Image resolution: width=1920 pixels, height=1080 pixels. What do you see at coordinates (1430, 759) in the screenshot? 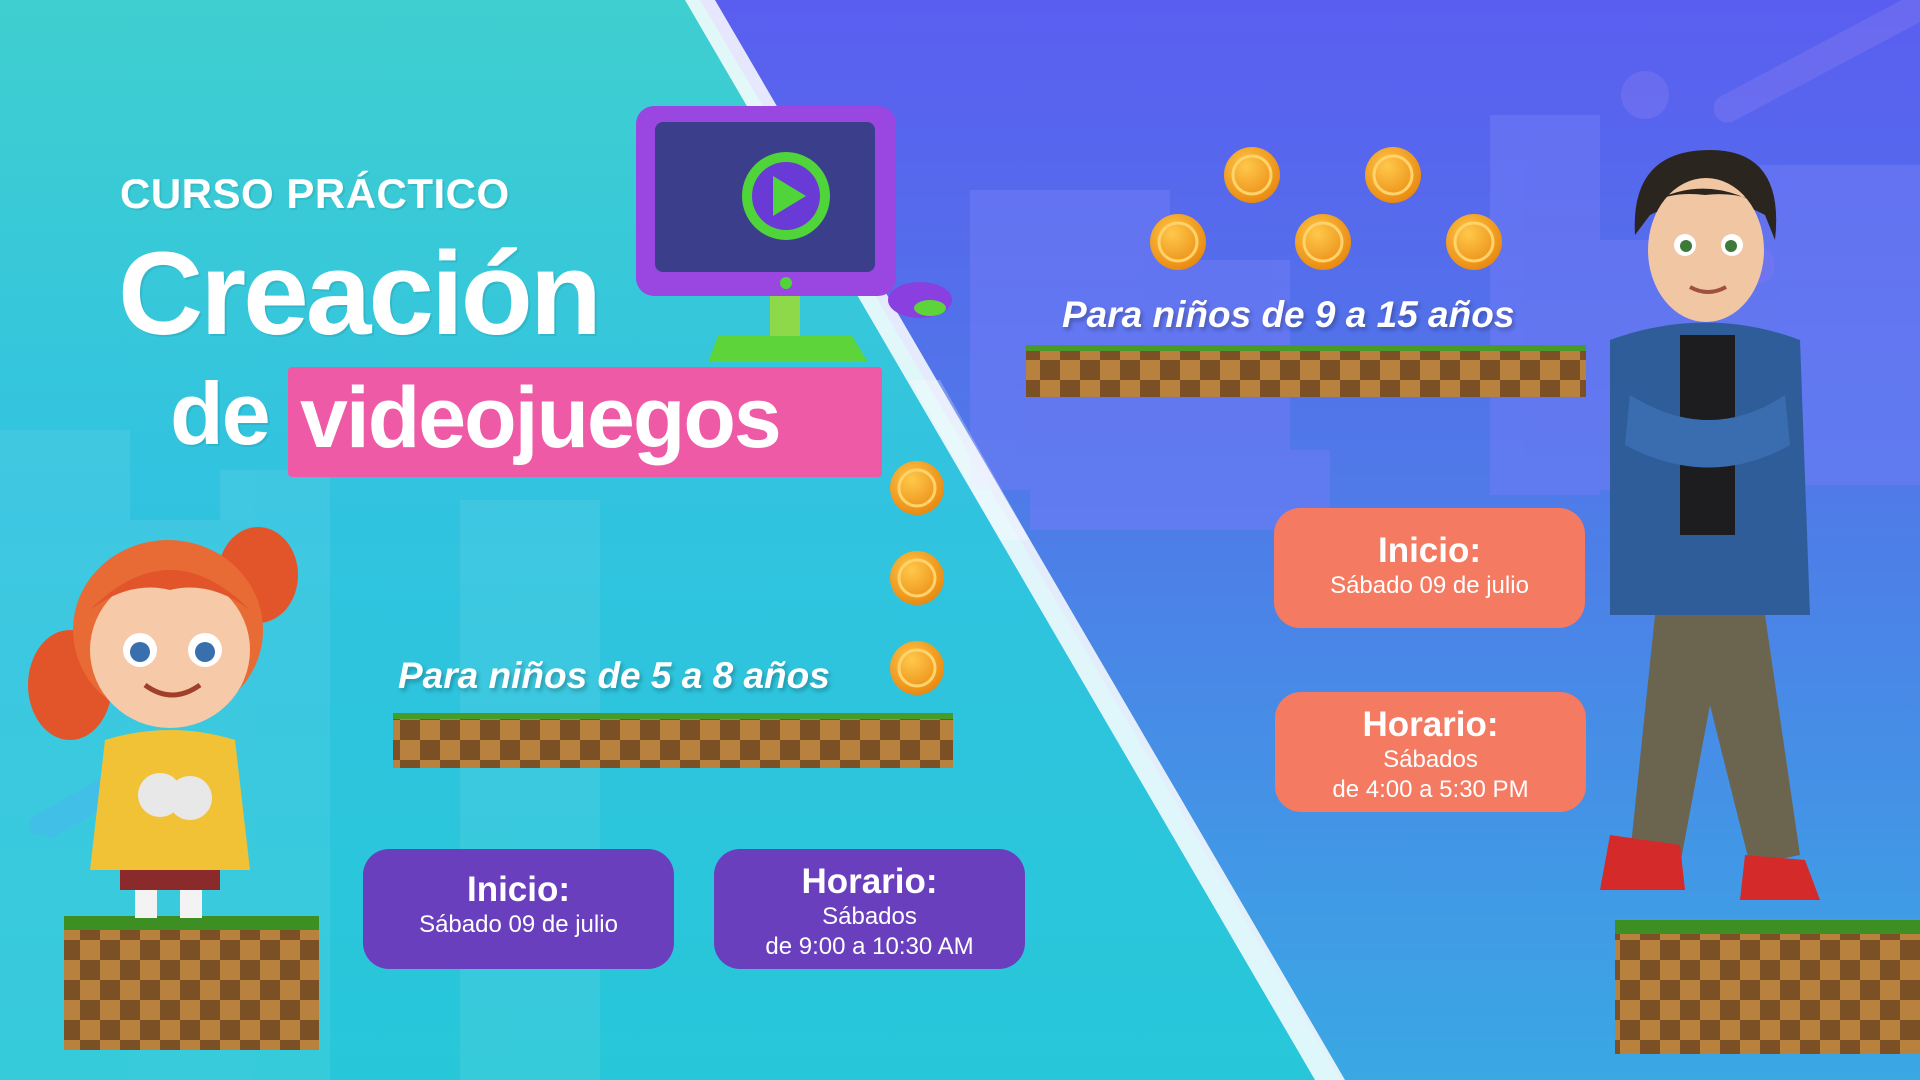
I see `schedule-days-older: Sábados` at bounding box center [1430, 759].